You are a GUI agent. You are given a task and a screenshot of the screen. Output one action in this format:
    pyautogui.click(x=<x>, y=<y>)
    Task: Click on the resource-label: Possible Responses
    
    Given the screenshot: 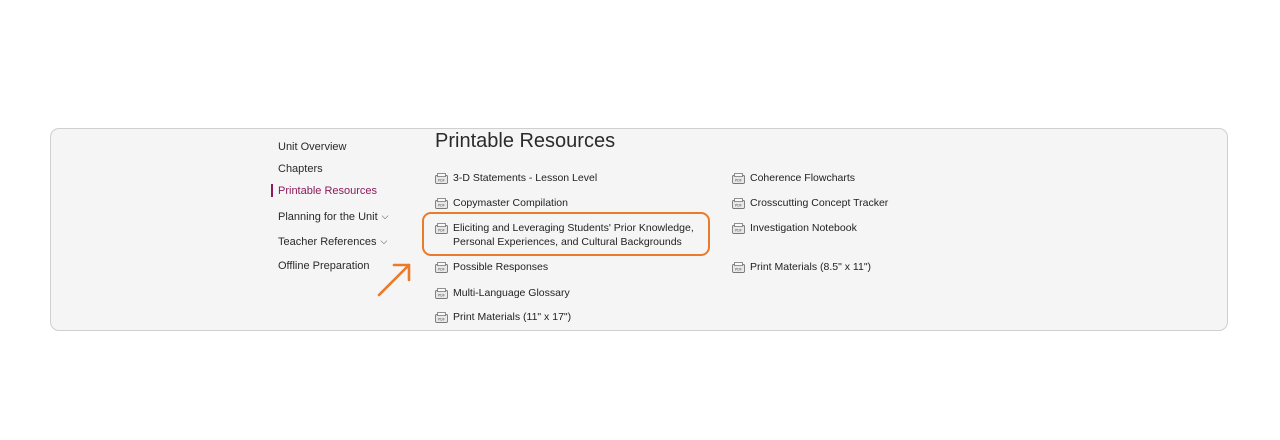 What is the action you would take?
    pyautogui.click(x=501, y=267)
    